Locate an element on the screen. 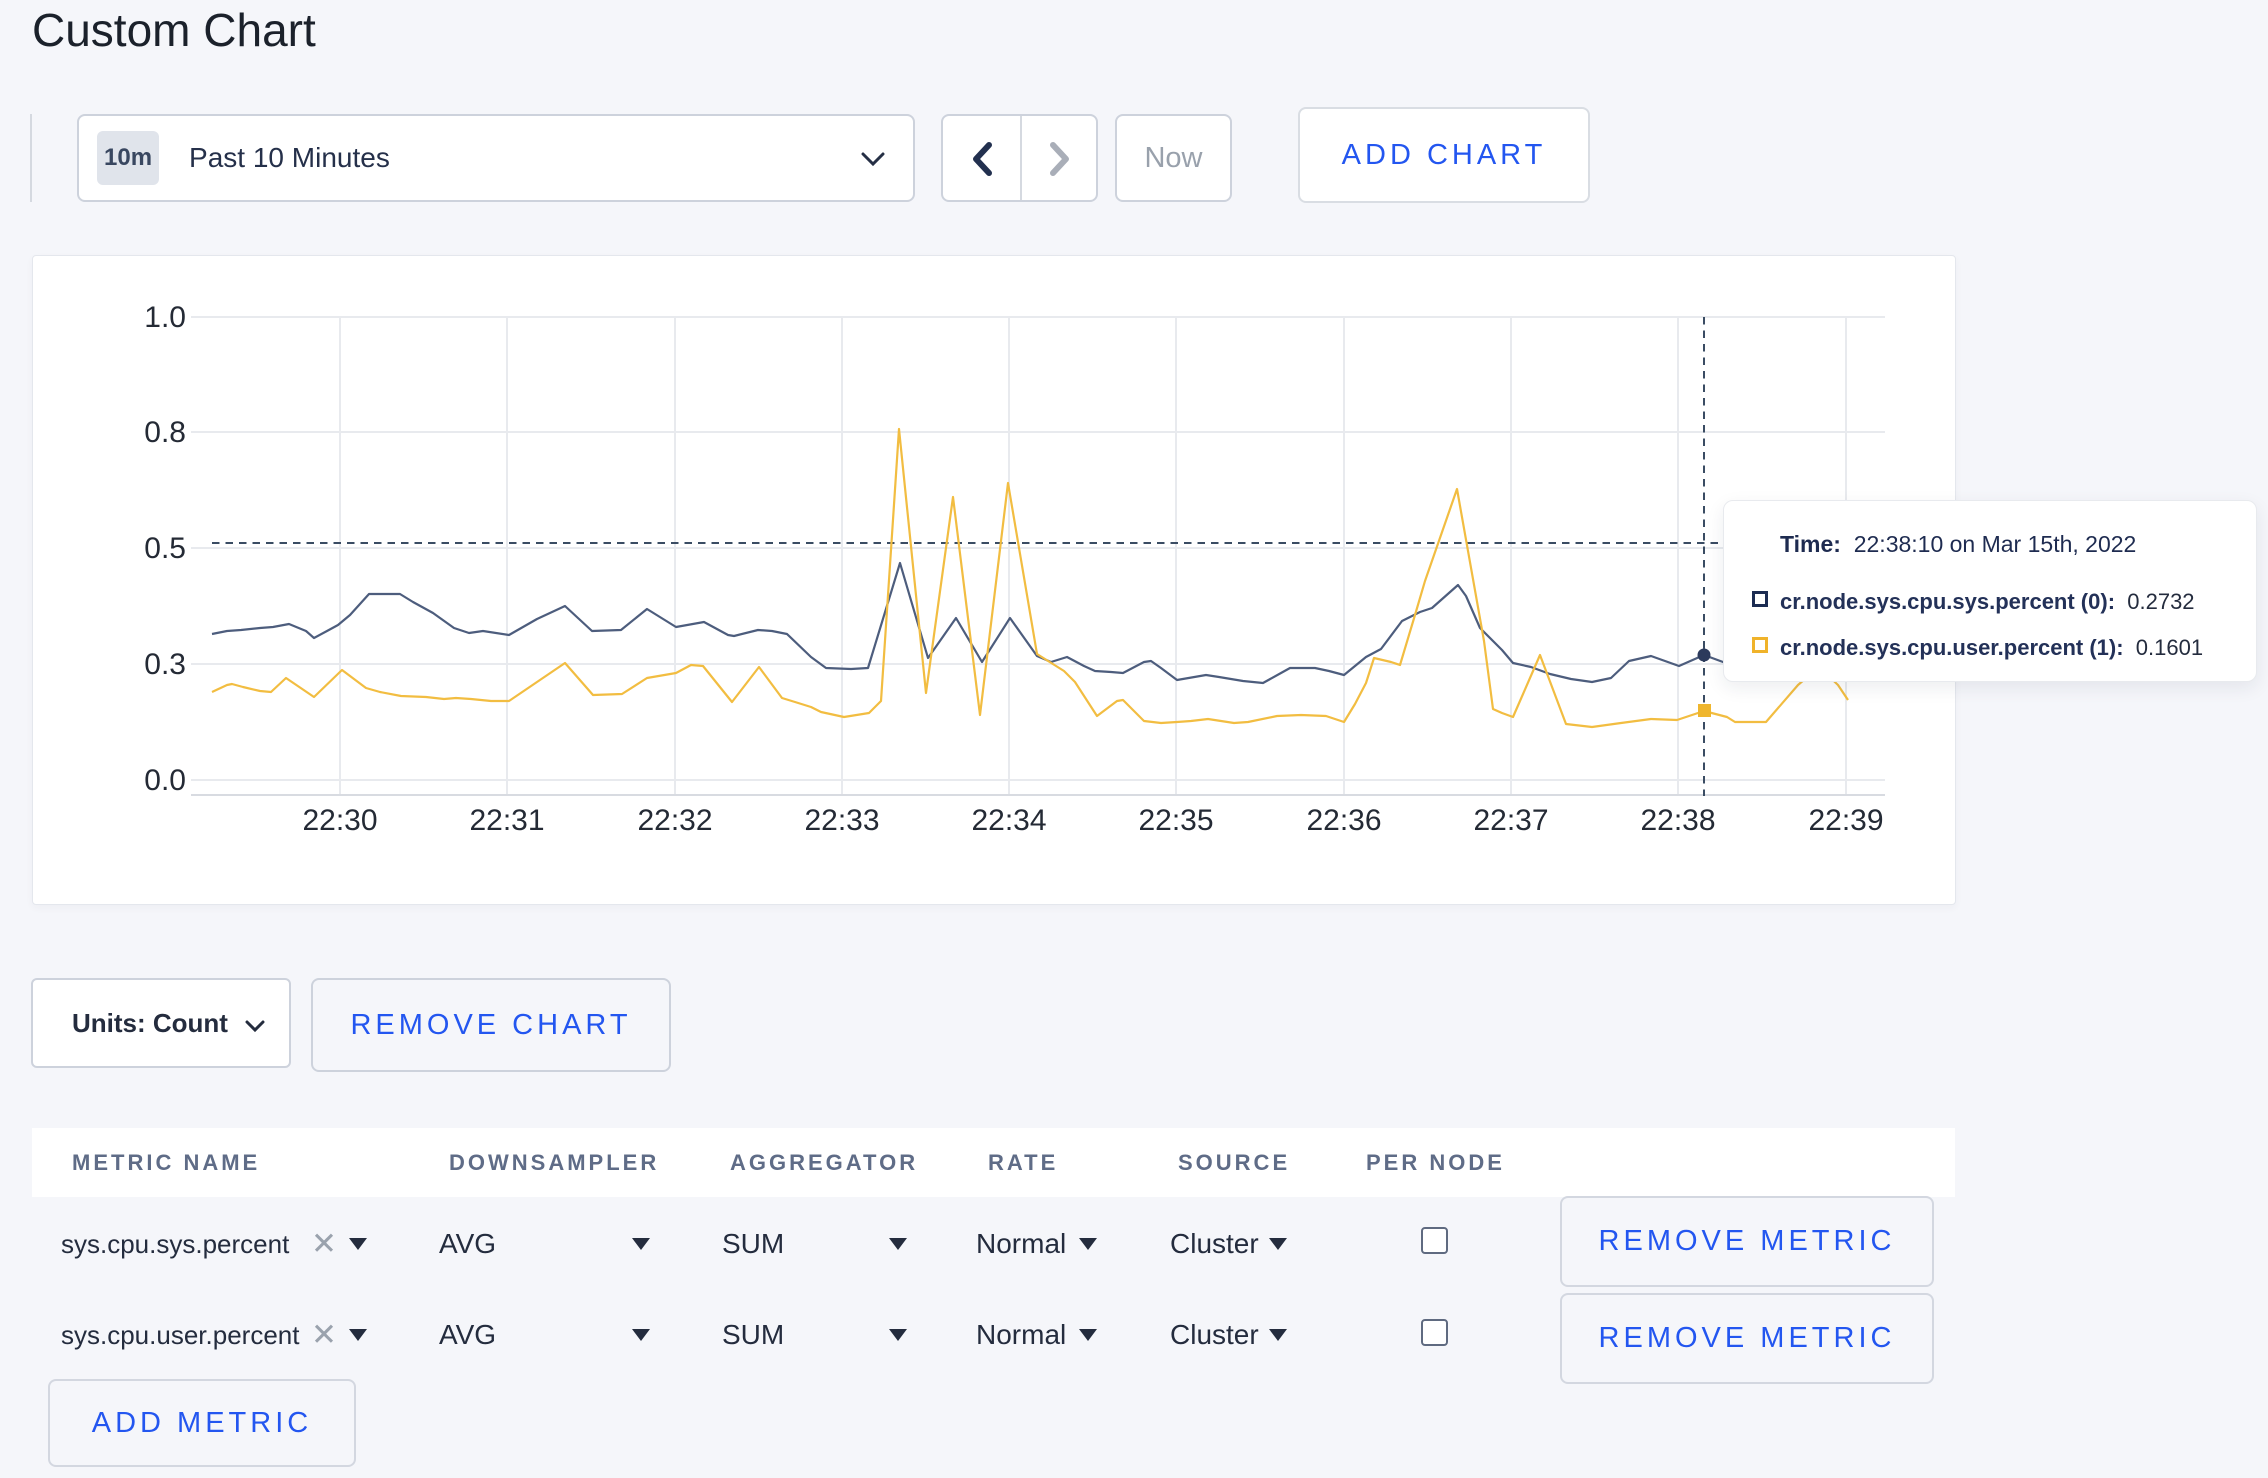 The image size is (2268, 1478). svg-text: 22:37 is located at coordinates (1510, 820).